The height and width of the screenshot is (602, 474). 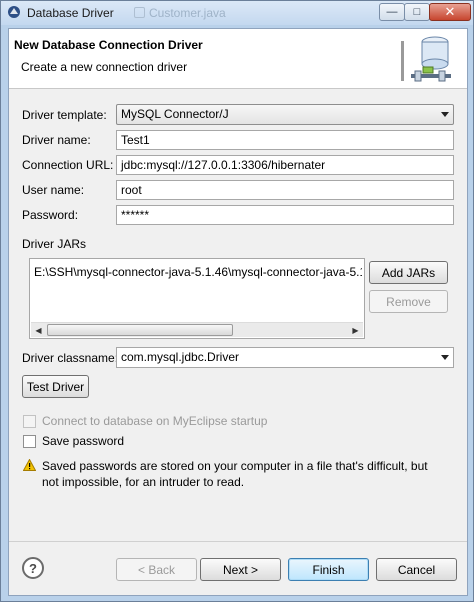 What do you see at coordinates (285, 357) in the screenshot?
I see `driver-classname-combo: com.mysql.jdbc.Driver` at bounding box center [285, 357].